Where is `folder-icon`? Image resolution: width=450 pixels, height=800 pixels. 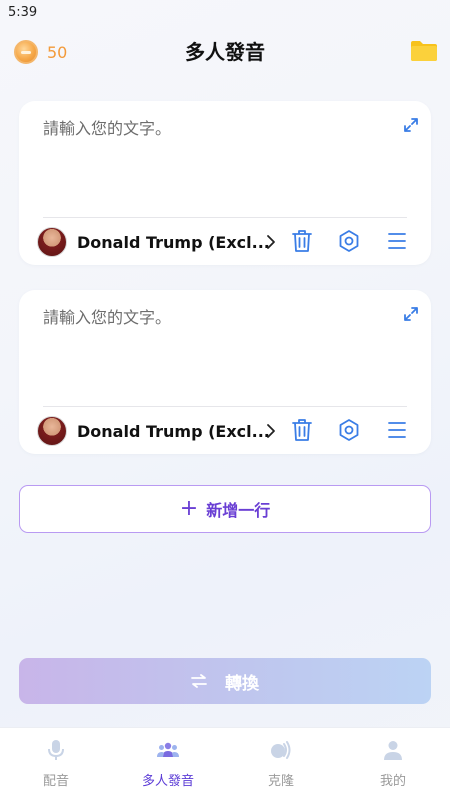
folder-icon is located at coordinates (424, 51).